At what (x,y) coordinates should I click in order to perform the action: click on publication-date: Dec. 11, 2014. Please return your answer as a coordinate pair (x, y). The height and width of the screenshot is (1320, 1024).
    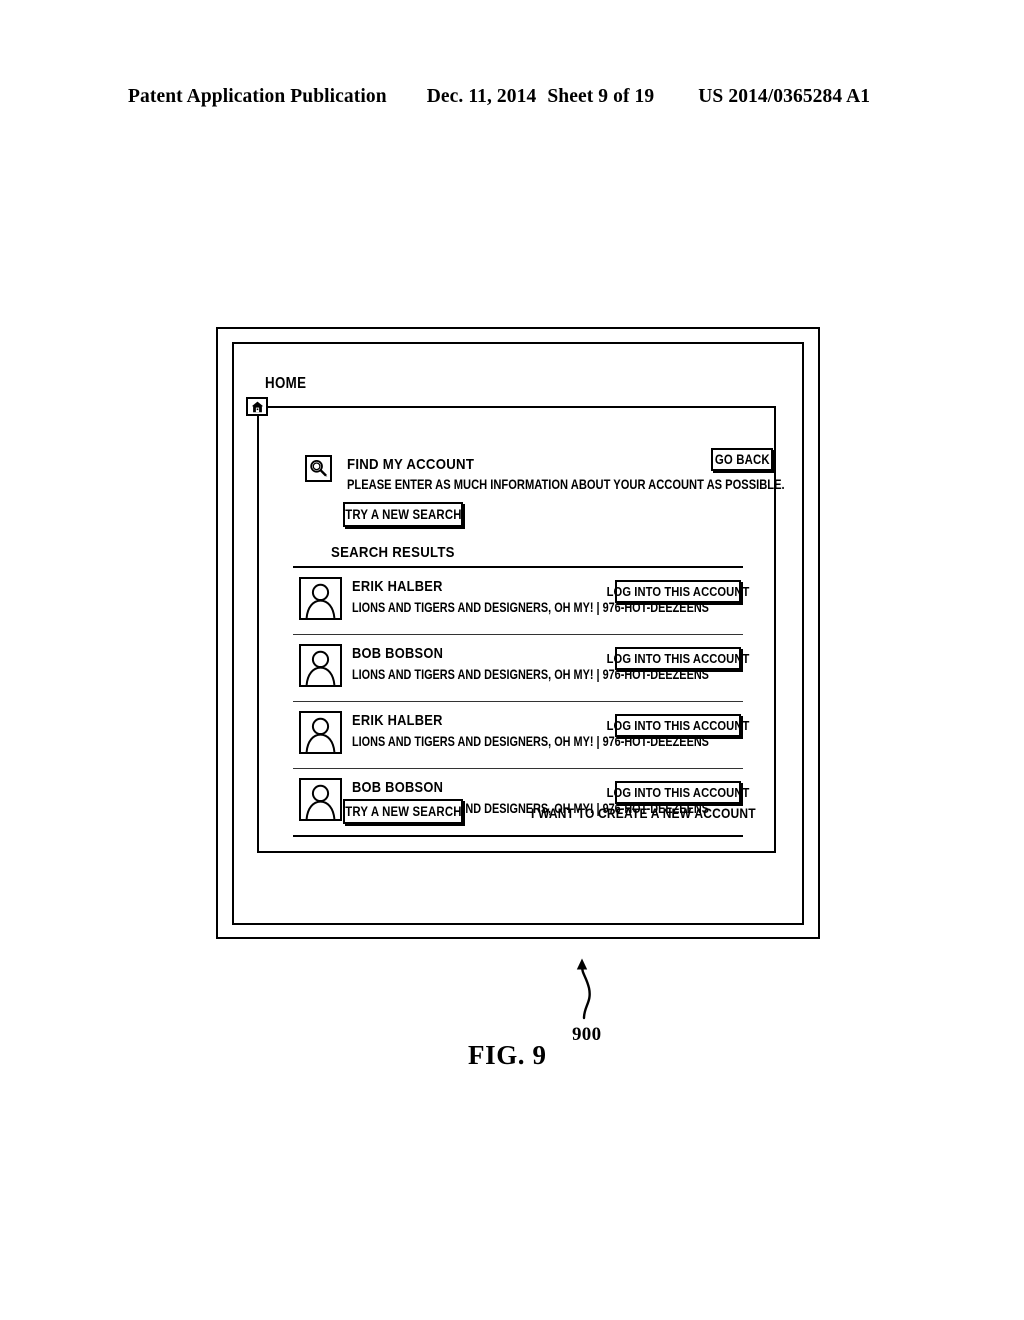
    Looking at the image, I should click on (481, 96).